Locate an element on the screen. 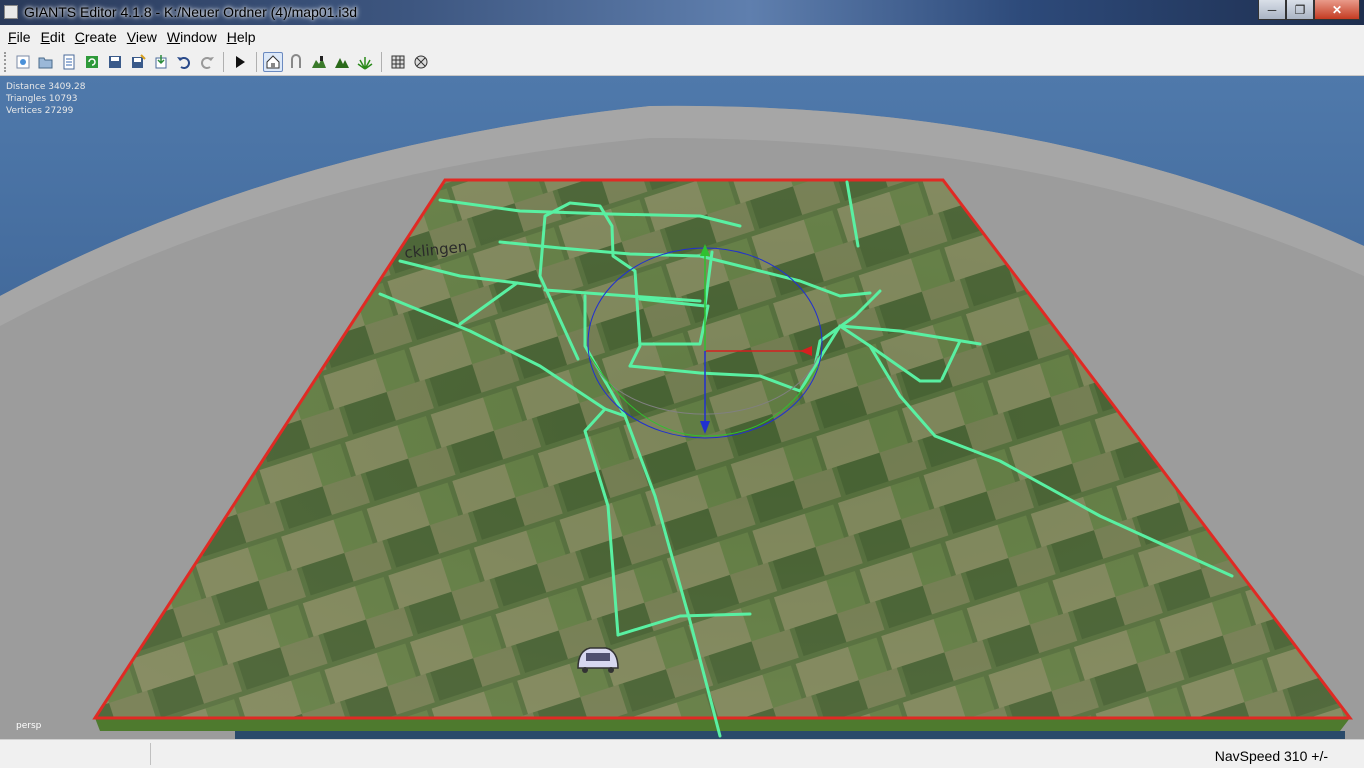  toolbar-grip is located at coordinates (6, 61).